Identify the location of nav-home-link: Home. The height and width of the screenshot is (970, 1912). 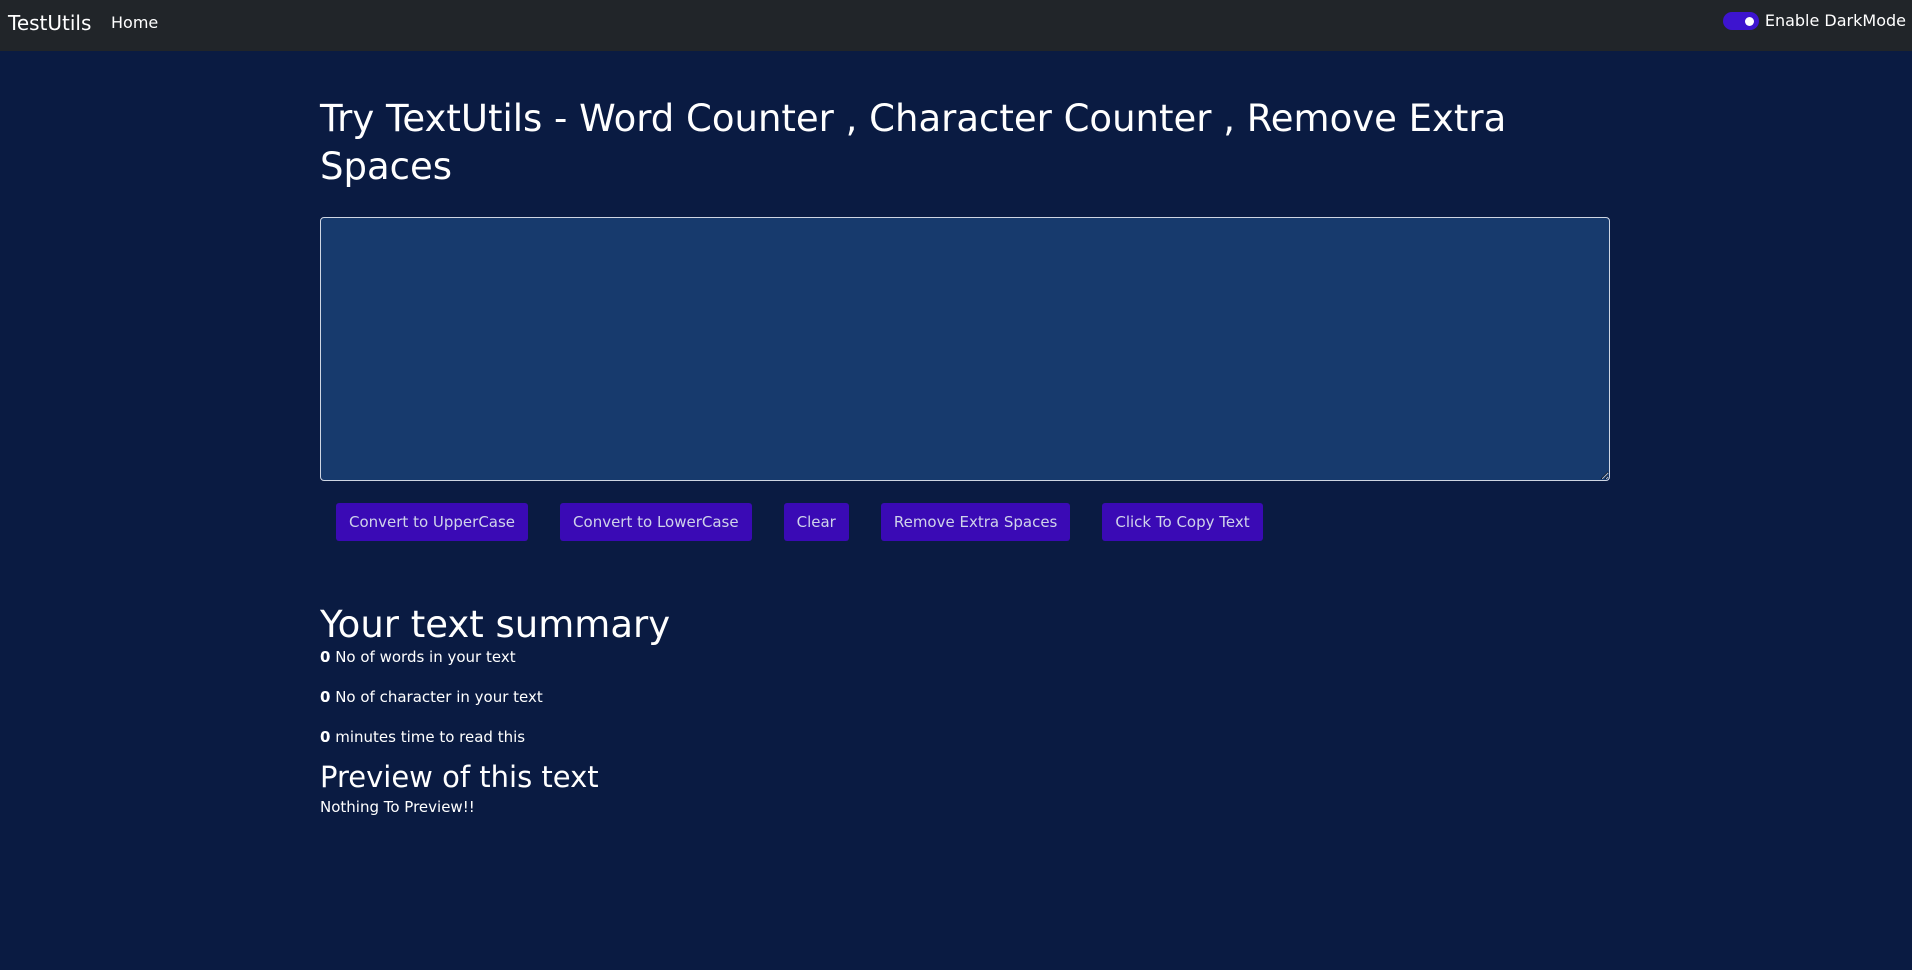
(134, 23).